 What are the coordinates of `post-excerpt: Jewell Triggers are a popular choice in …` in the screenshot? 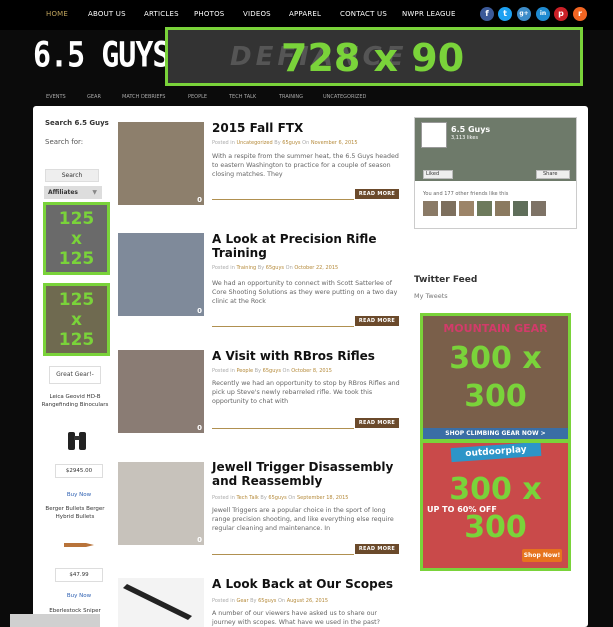 It's located at (303, 519).